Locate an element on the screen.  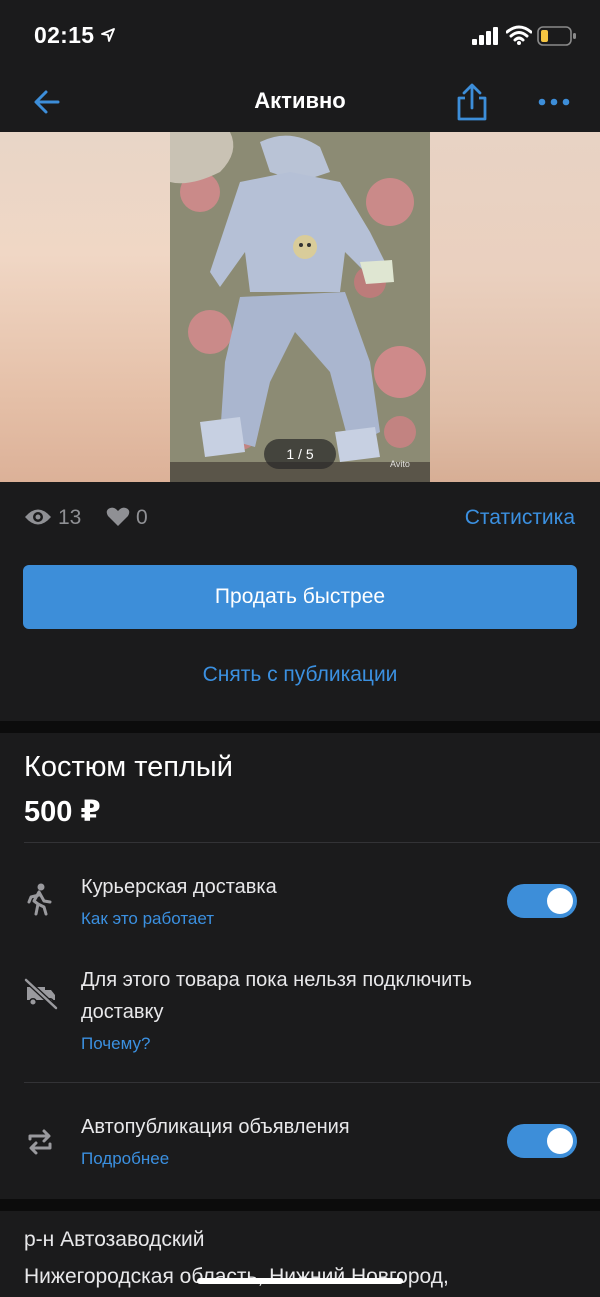
status-time: 02:15 is located at coordinates (64, 35).